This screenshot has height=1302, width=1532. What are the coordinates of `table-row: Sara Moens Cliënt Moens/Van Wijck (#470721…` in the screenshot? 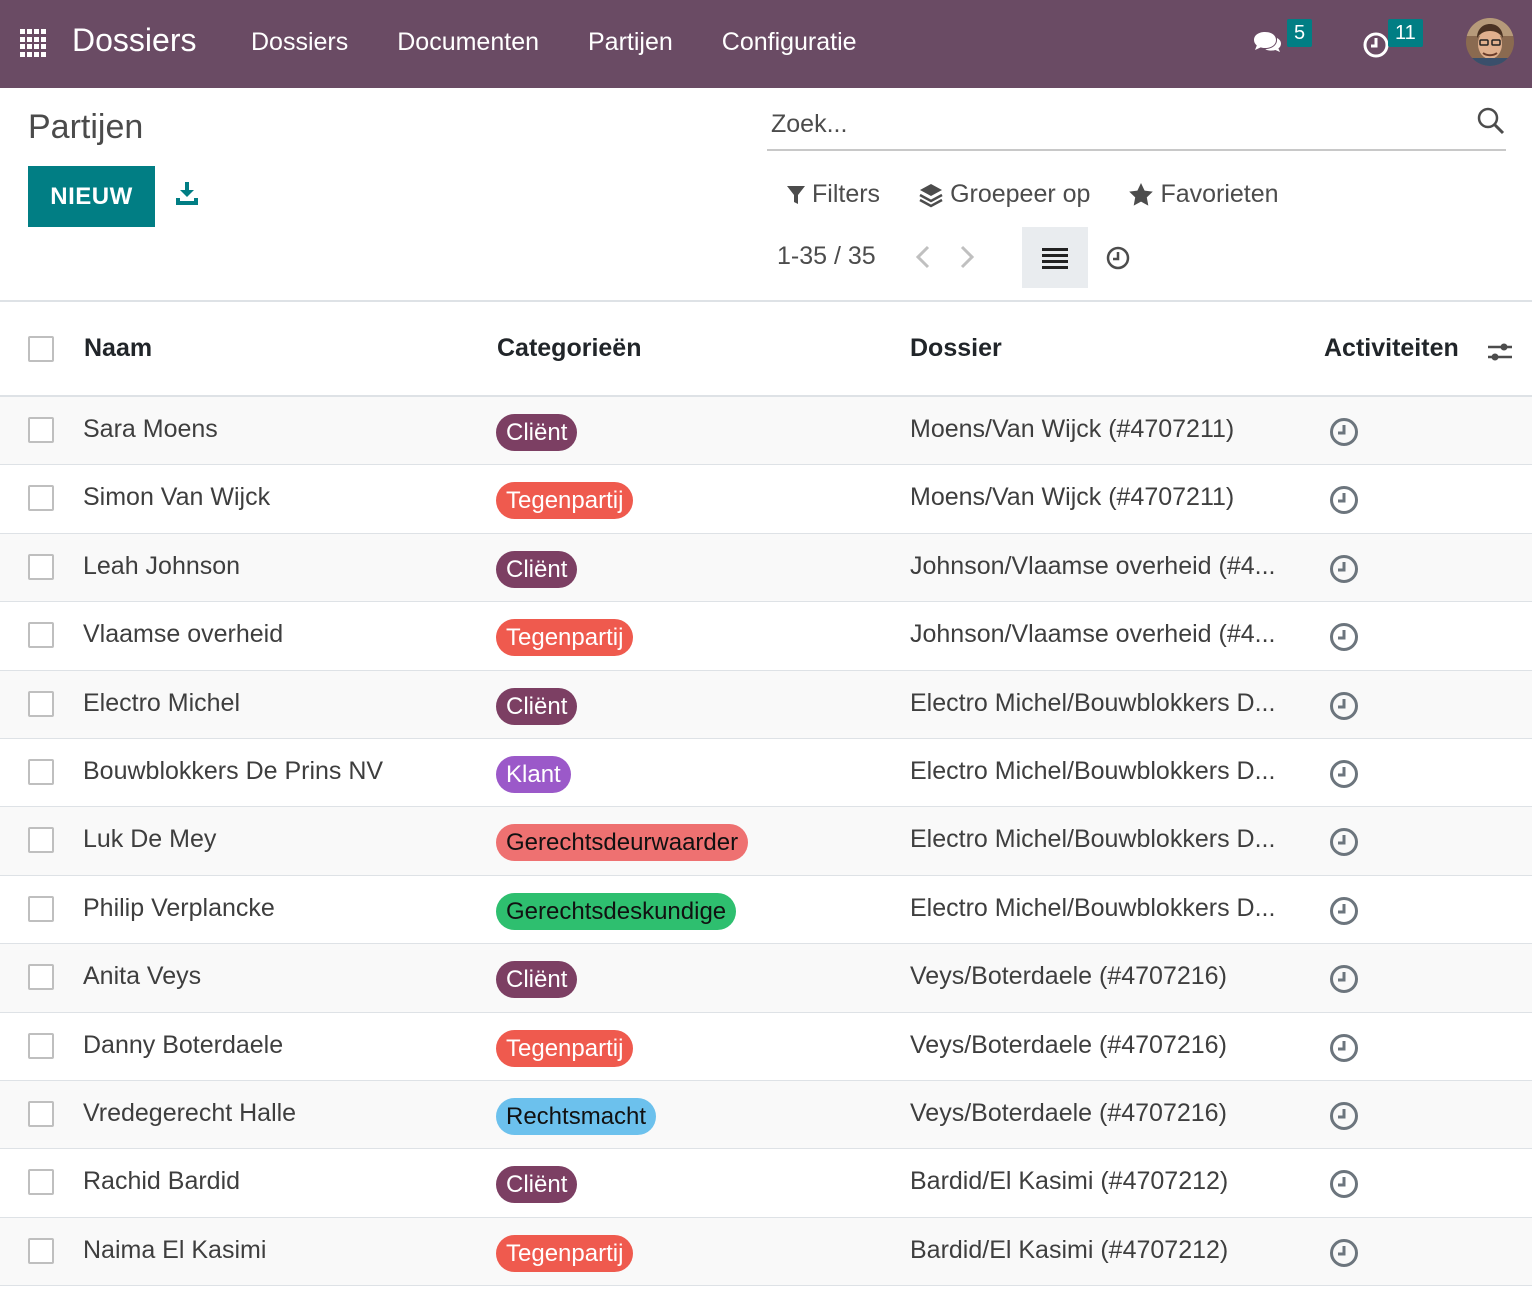 It's located at (766, 431).